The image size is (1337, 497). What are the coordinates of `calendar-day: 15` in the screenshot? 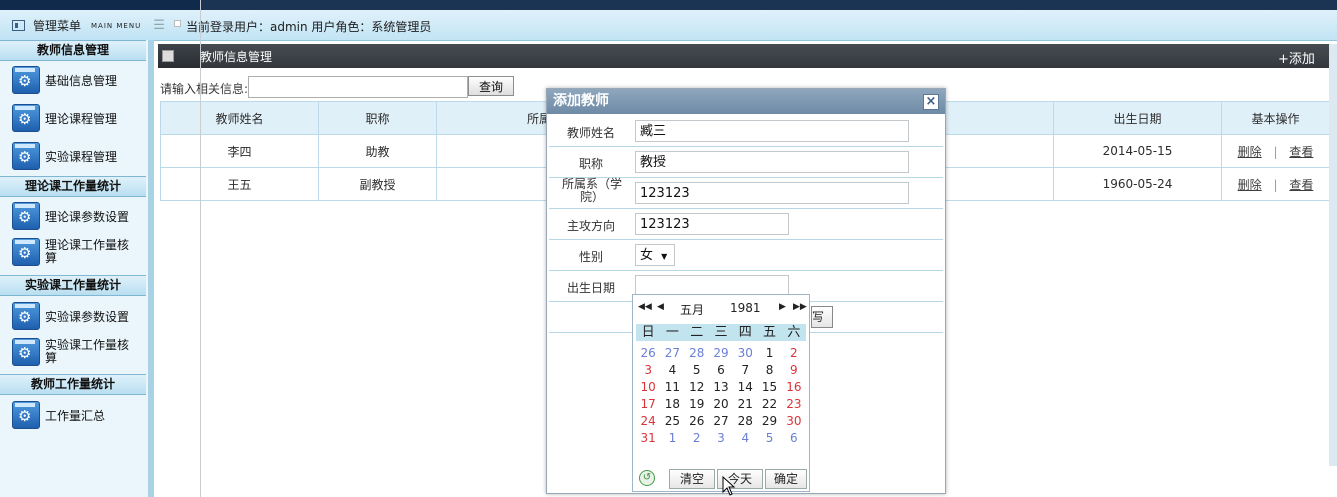 It's located at (769, 387).